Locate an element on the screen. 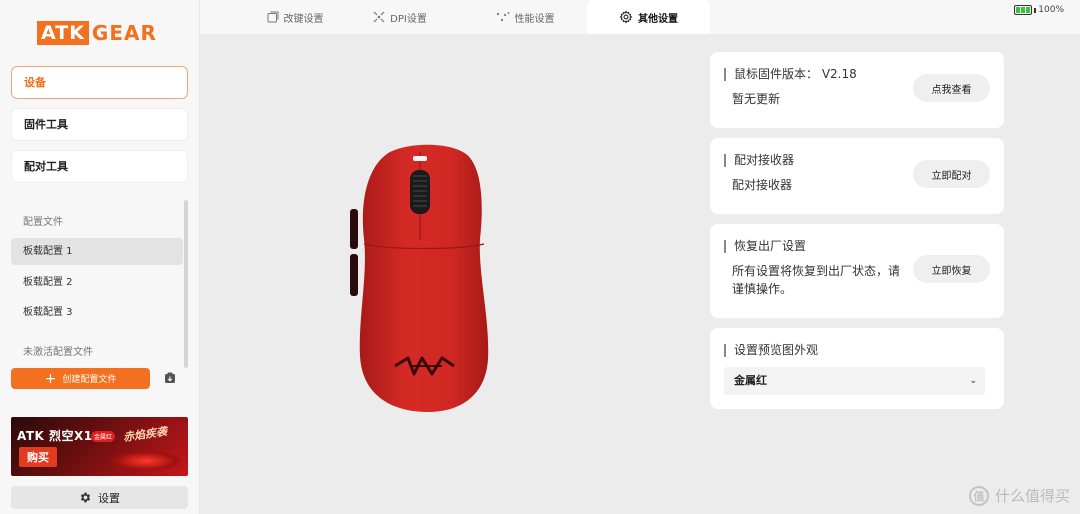 The width and height of the screenshot is (1080, 514). nav-item-firmware-tools: 固件工具 is located at coordinates (99, 124).